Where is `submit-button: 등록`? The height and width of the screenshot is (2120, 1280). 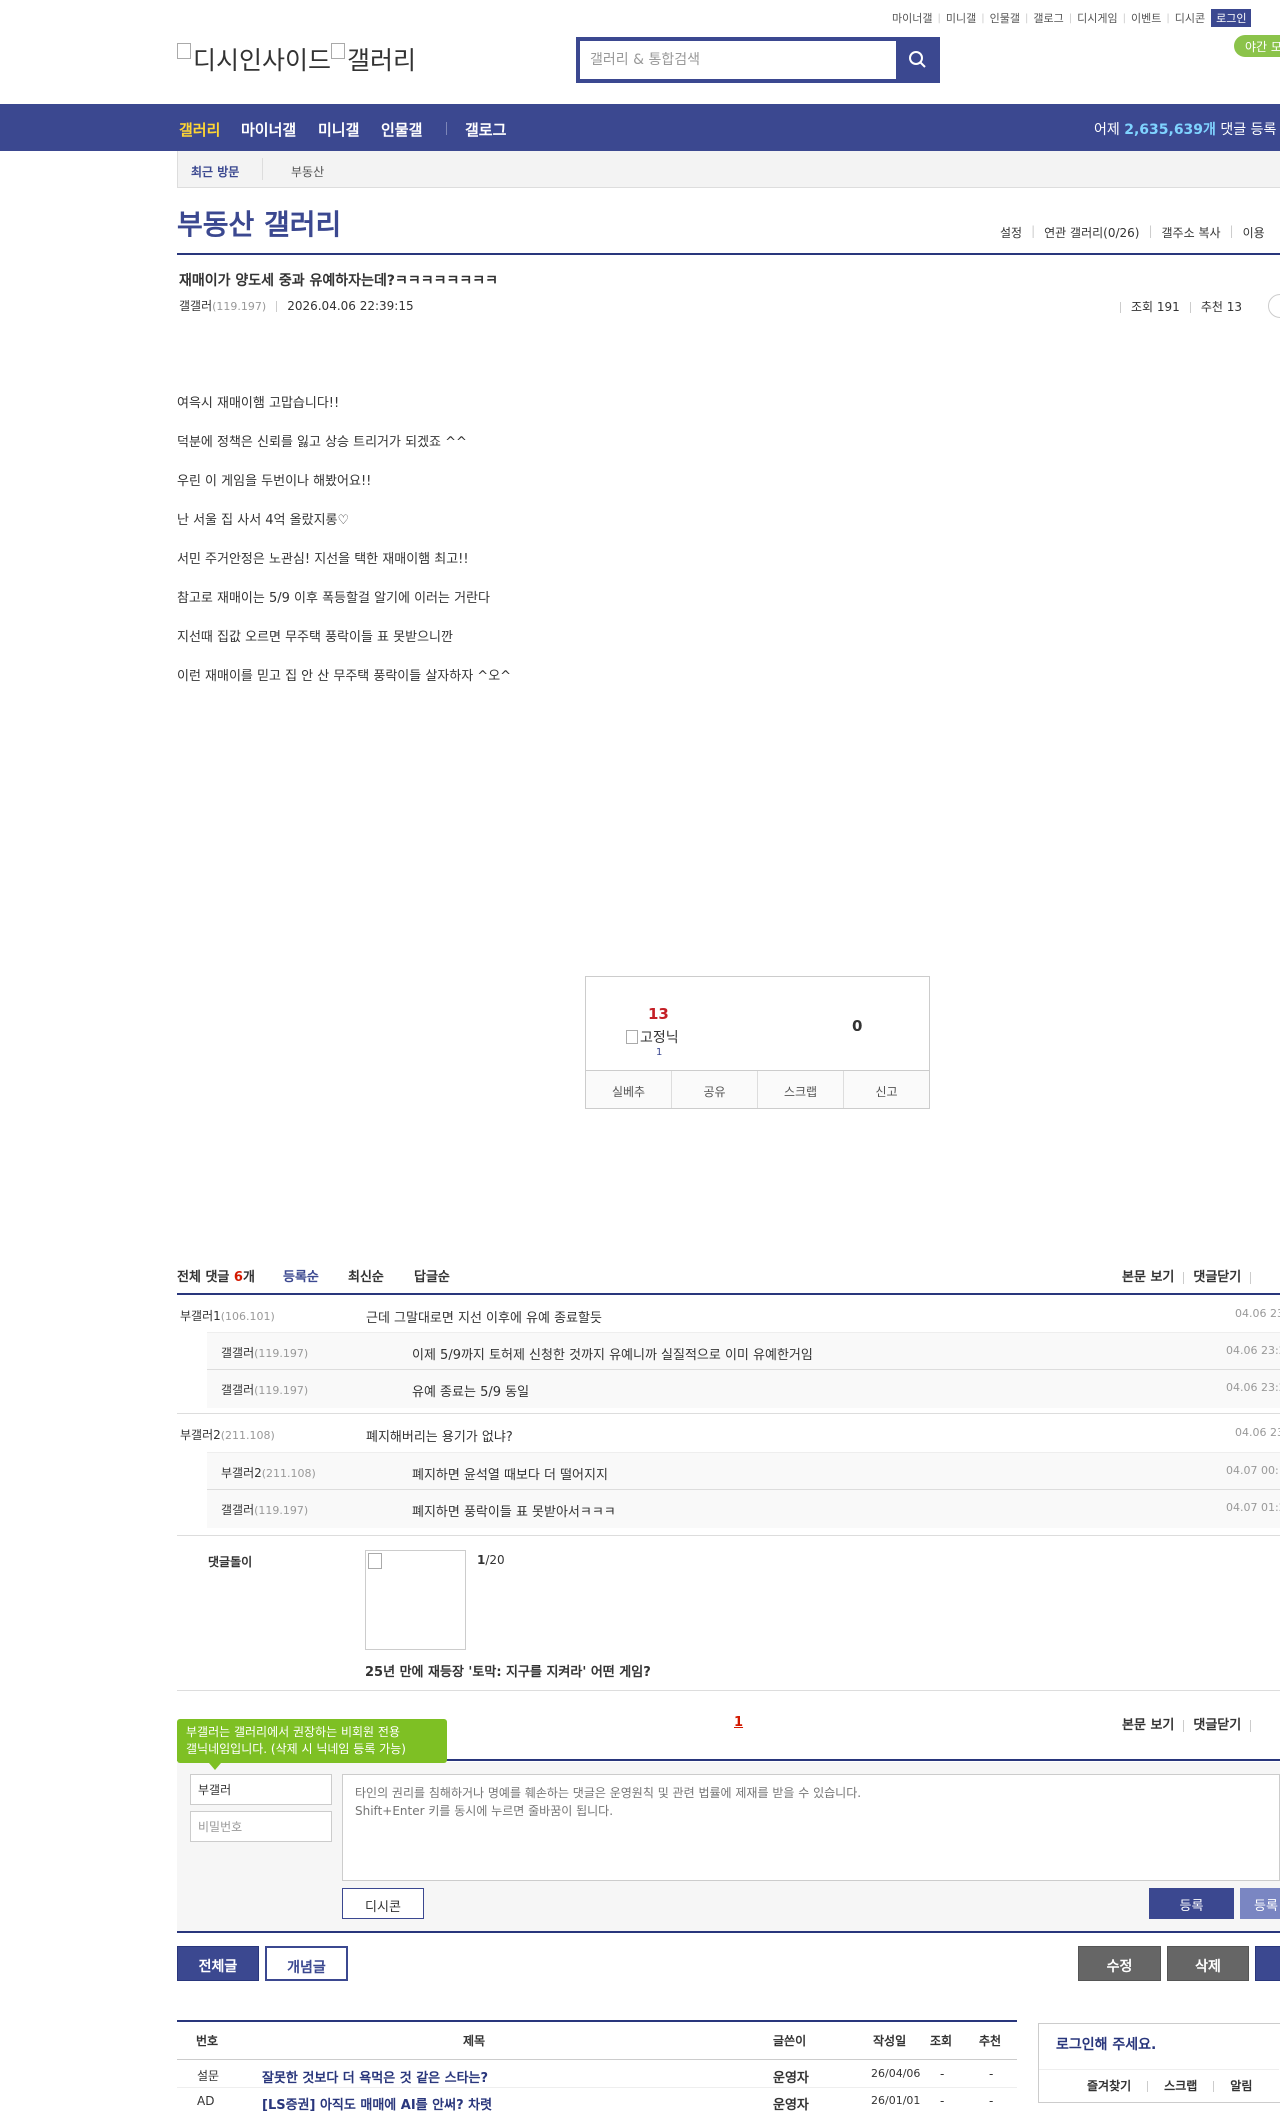 submit-button: 등록 is located at coordinates (1191, 1903).